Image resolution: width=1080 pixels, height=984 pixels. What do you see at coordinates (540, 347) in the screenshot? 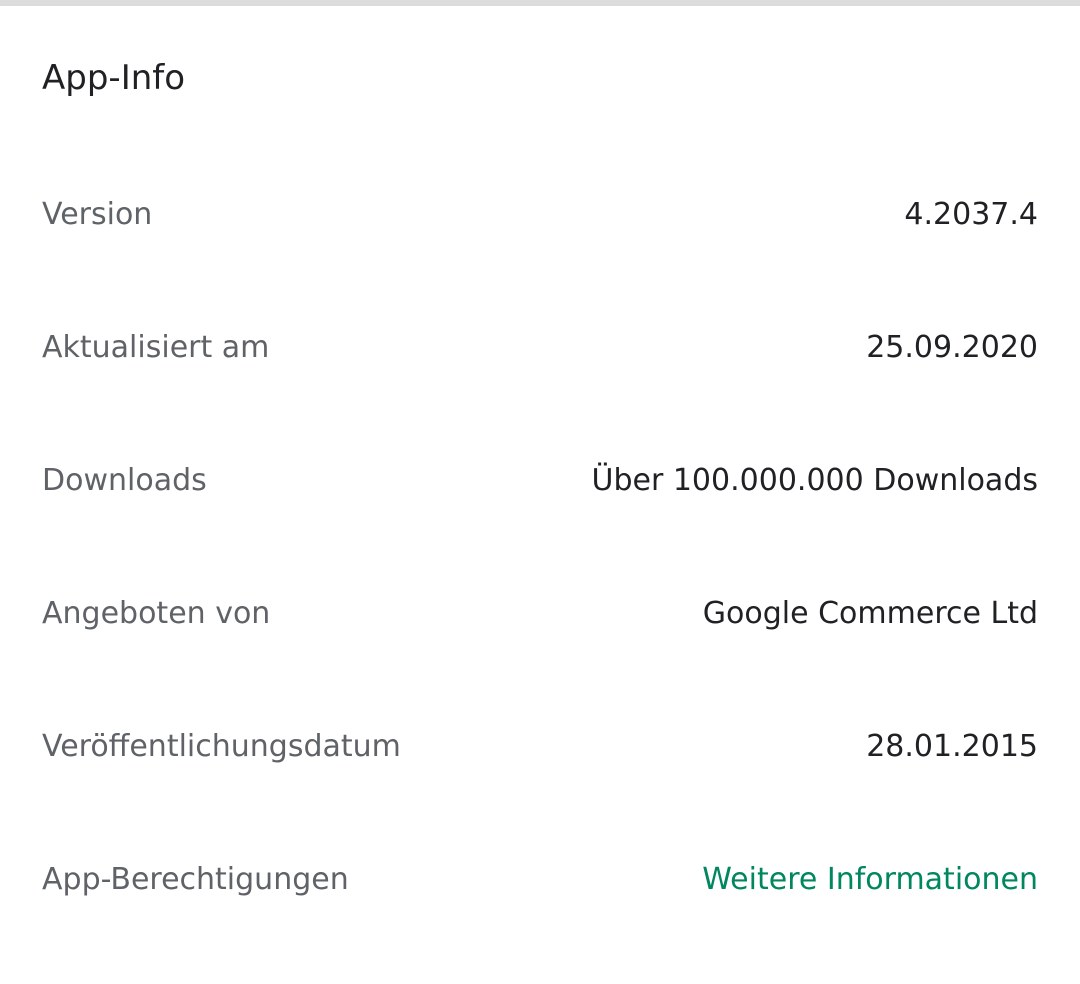
I see `info-row-updated: Aktualisiert am 25.09.2020` at bounding box center [540, 347].